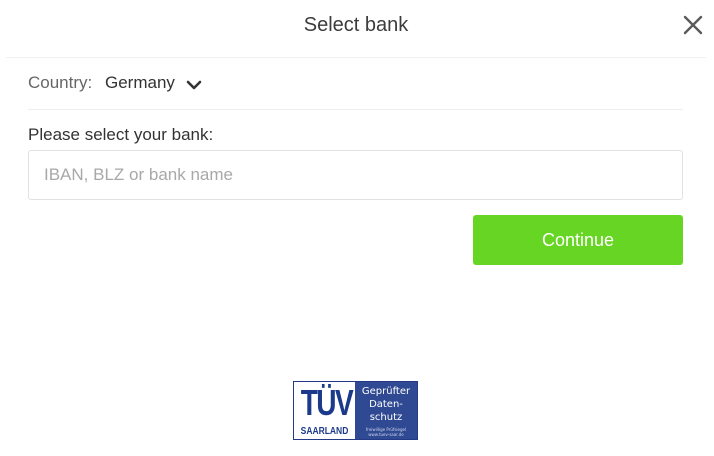  I want to click on close-button, so click(693, 25).